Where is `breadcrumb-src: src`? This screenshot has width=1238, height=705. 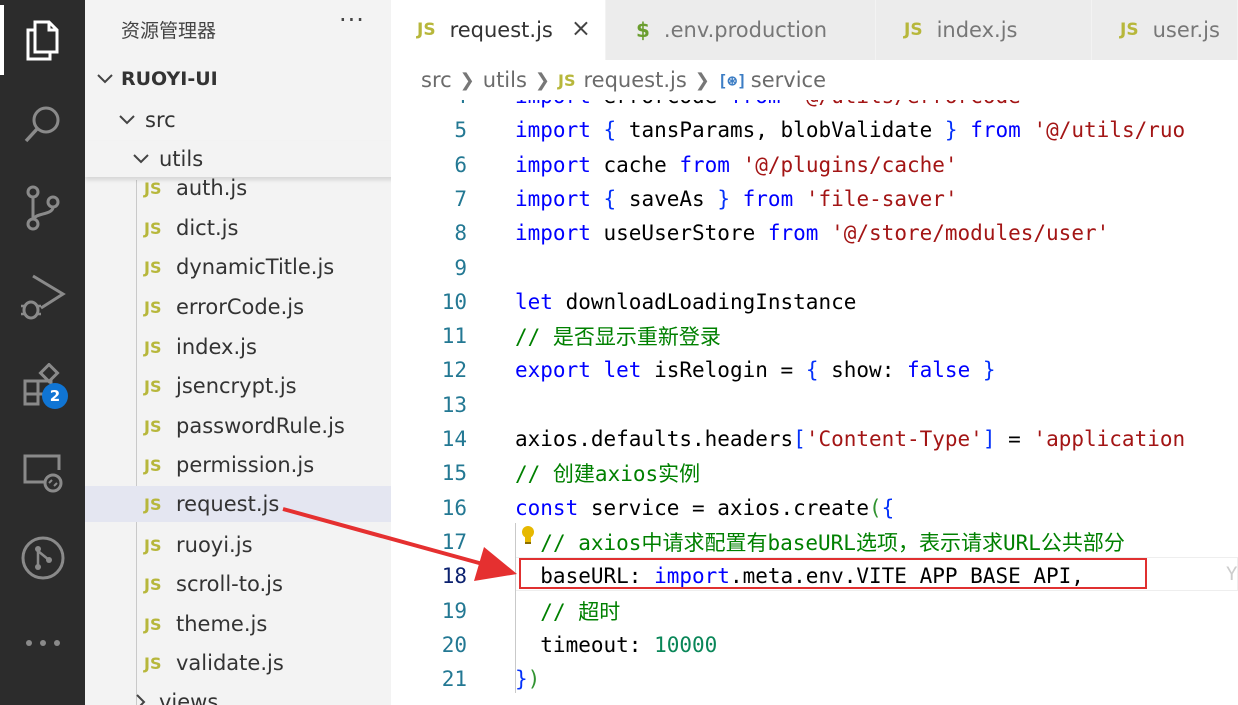
breadcrumb-src: src is located at coordinates (436, 80).